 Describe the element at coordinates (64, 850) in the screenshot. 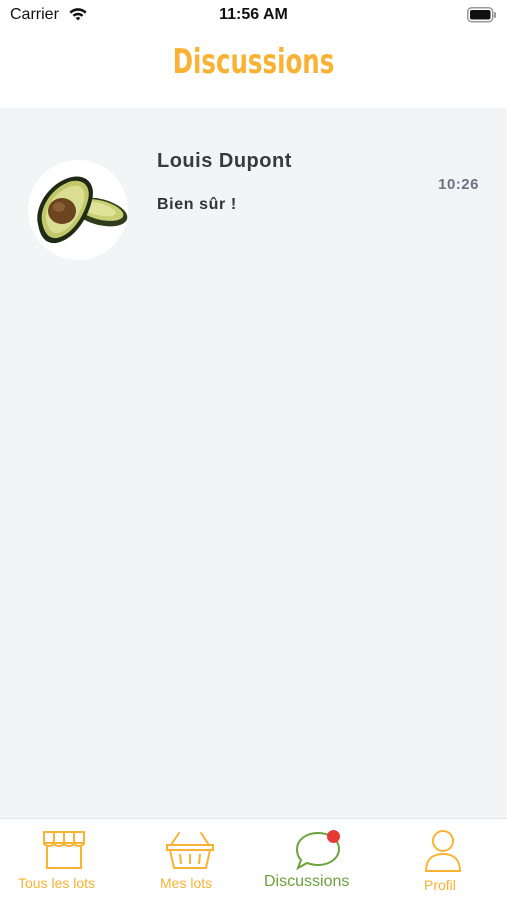

I see `shop-icon` at that location.